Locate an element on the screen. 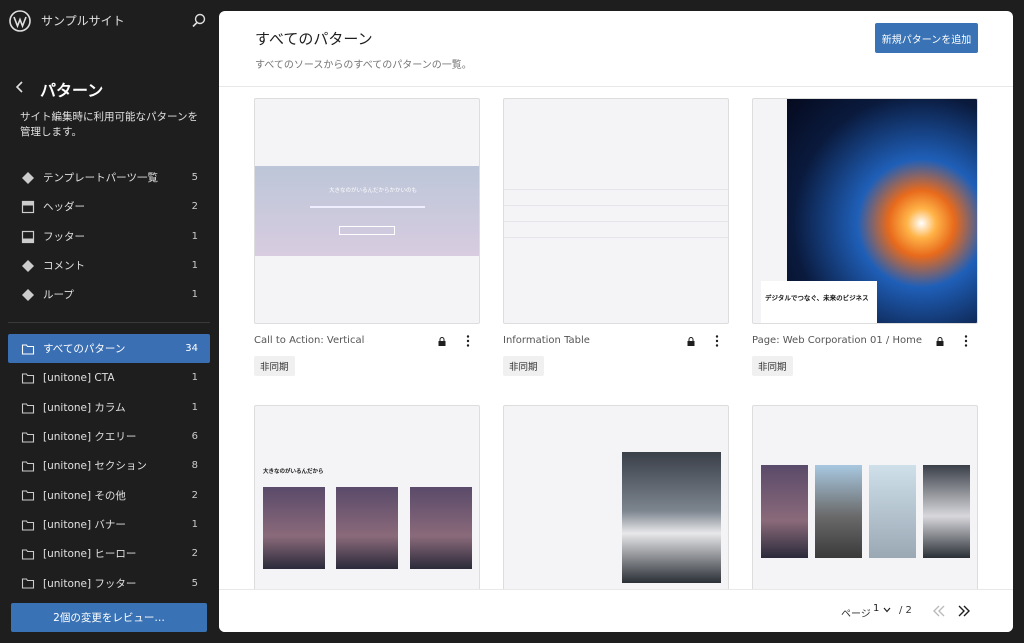 The width and height of the screenshot is (1024, 643). sidebar-item-count: 34 is located at coordinates (191, 349).